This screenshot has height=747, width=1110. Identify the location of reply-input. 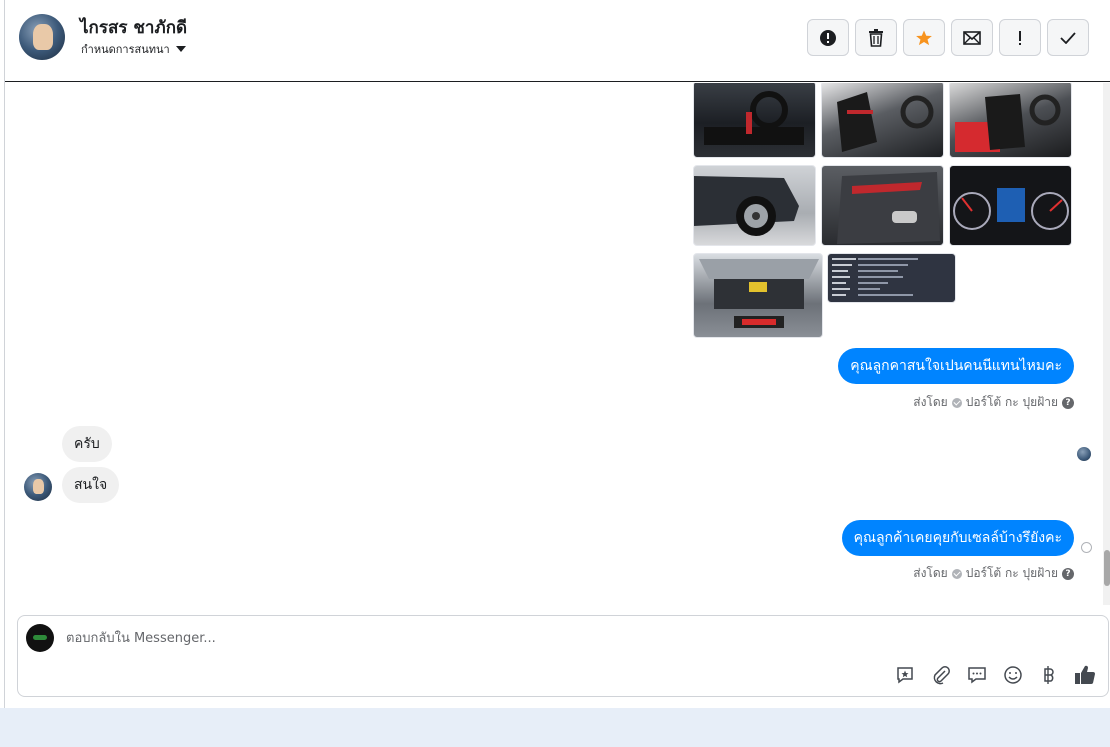
(466, 638).